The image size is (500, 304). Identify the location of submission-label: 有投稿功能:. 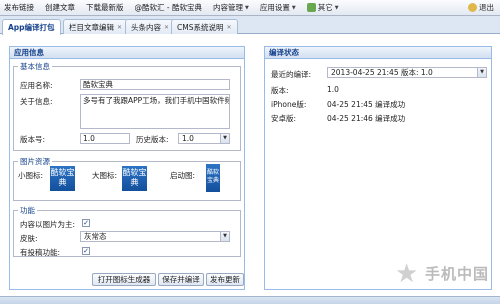
(40, 252).